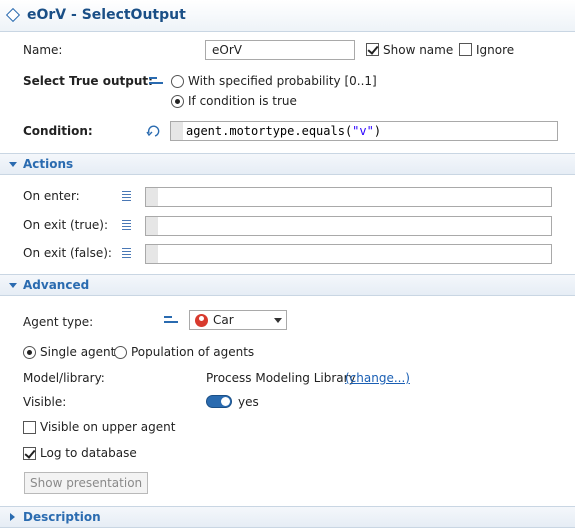 This screenshot has height=528, width=575. Describe the element at coordinates (120, 352) in the screenshot. I see `radio-population` at that location.